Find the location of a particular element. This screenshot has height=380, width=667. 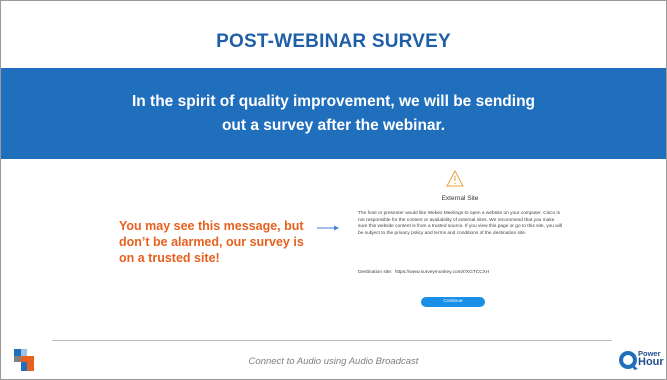

dialog-title: External Site is located at coordinates (460, 198).